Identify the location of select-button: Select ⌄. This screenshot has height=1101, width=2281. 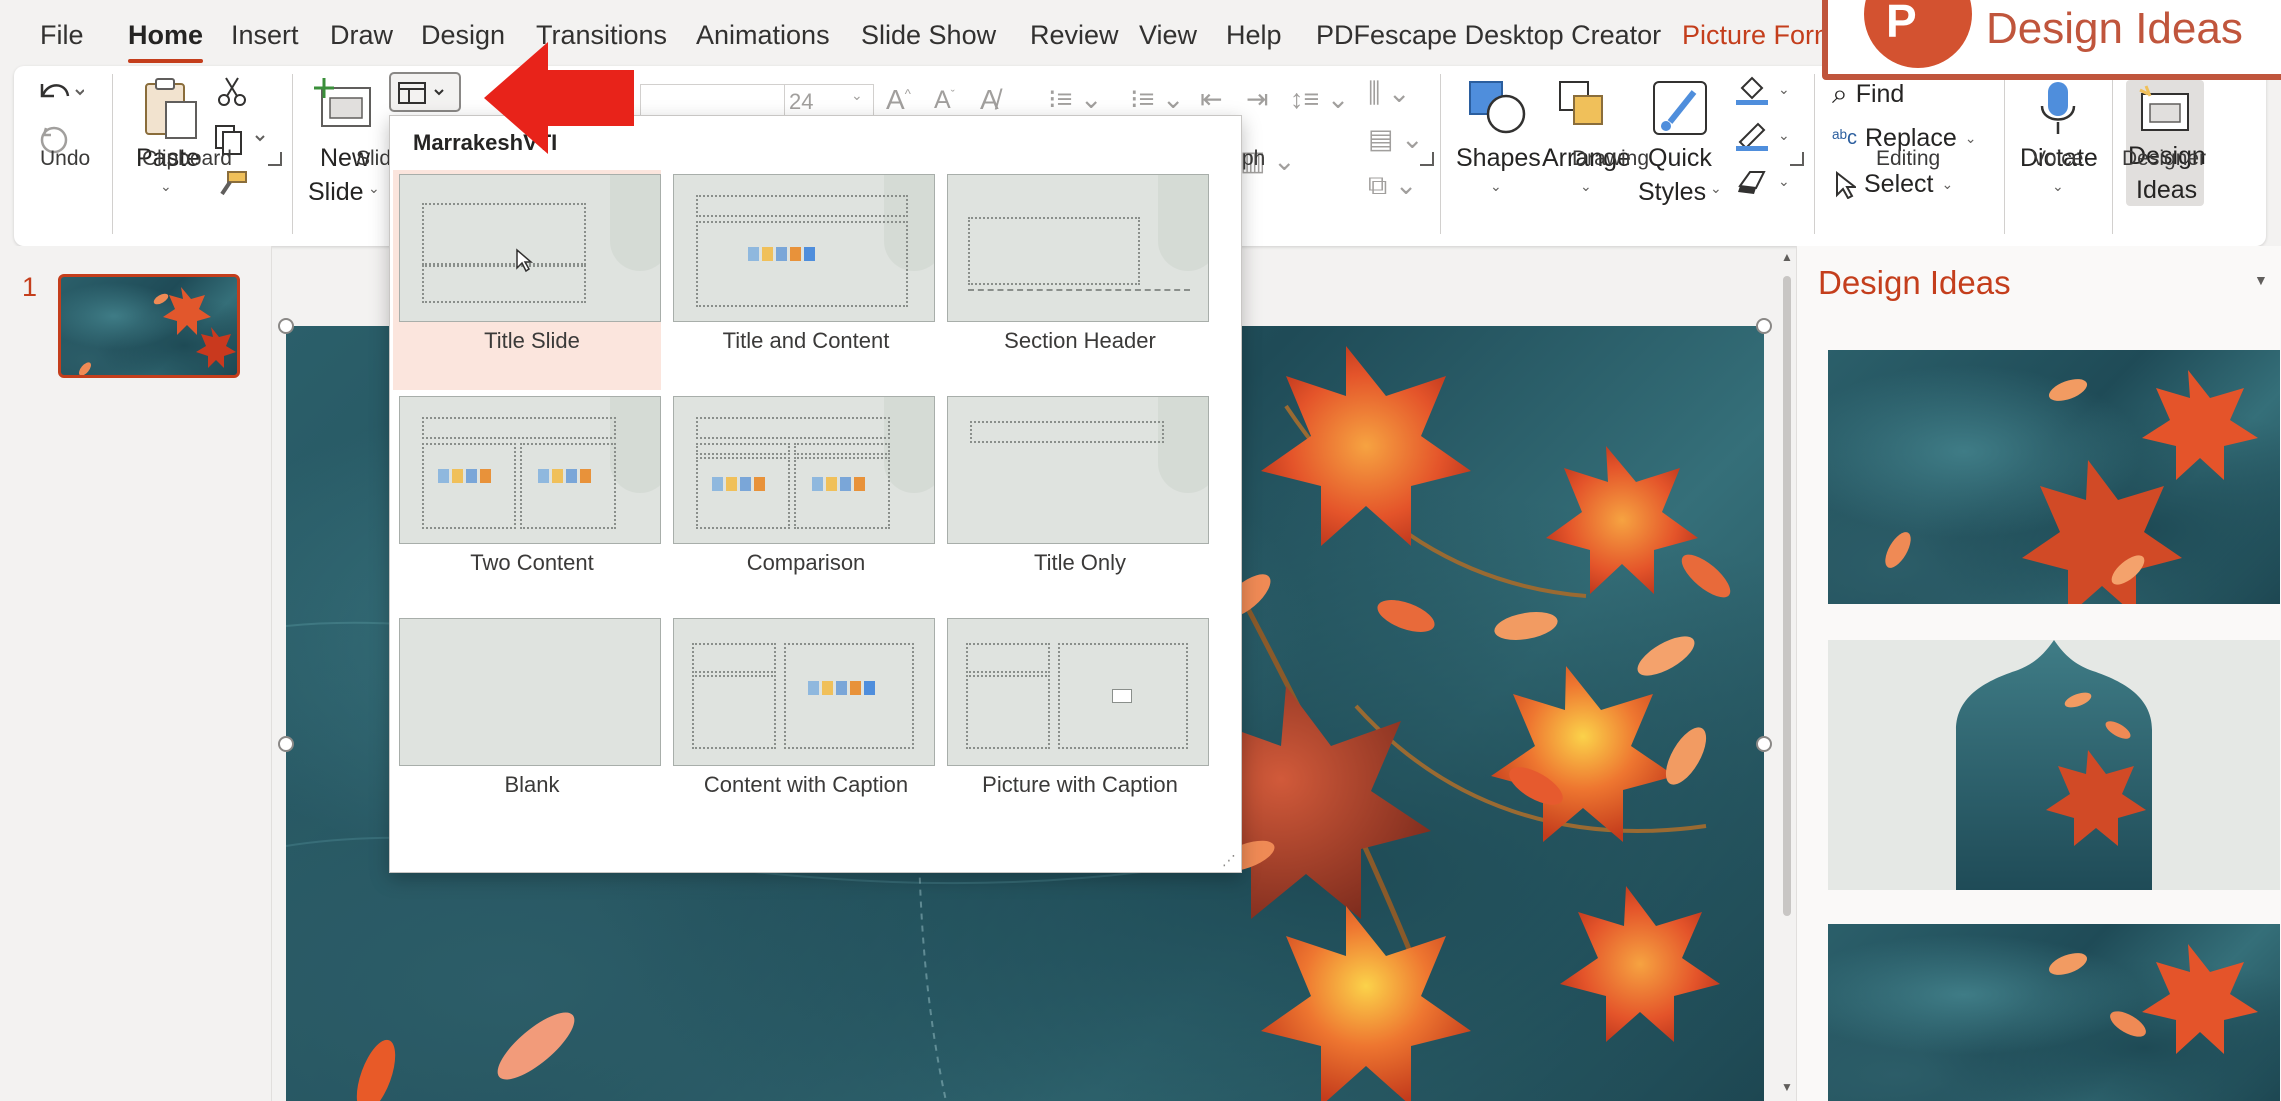
(1893, 184).